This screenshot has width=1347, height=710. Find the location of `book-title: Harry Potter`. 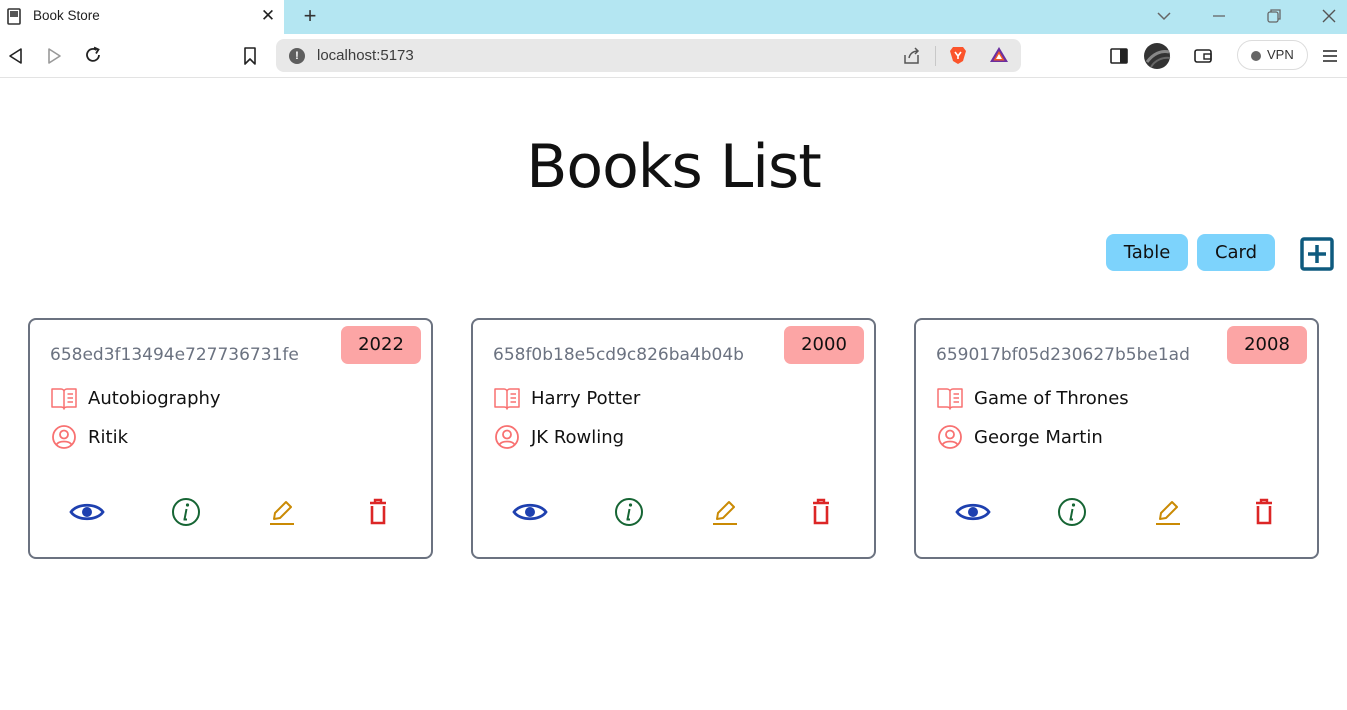

book-title: Harry Potter is located at coordinates (586, 398).